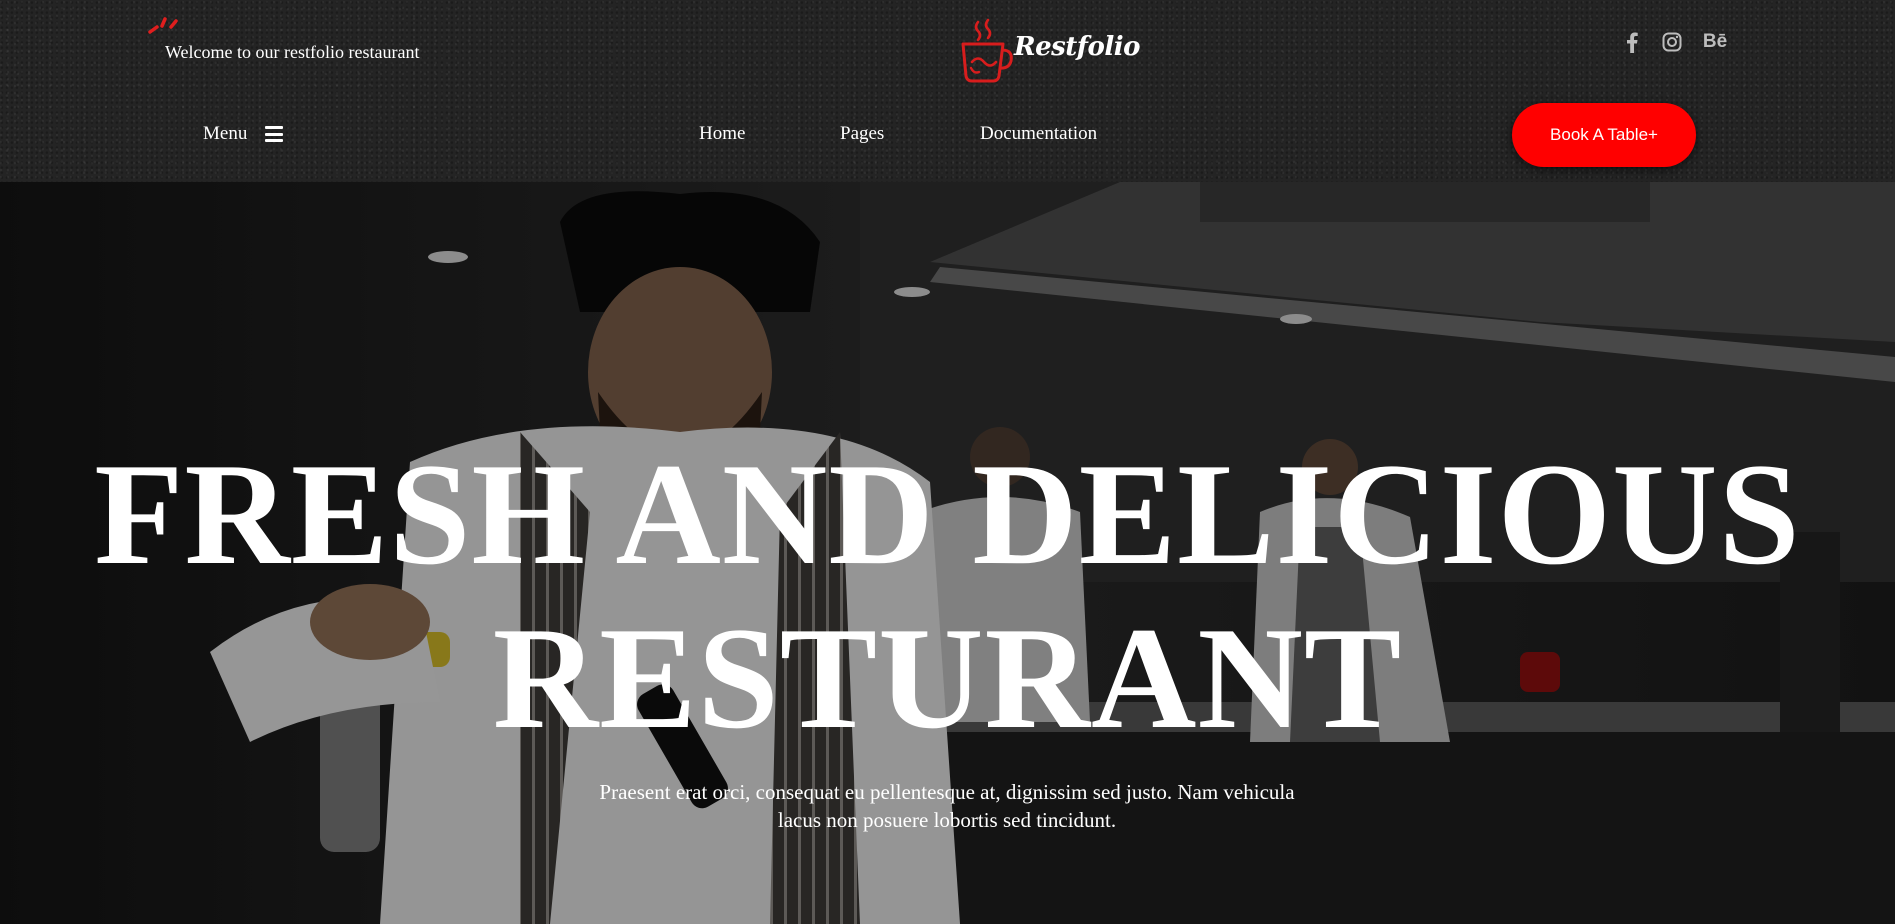 This screenshot has height=924, width=1895. I want to click on hamburger-icon, so click(275, 134).